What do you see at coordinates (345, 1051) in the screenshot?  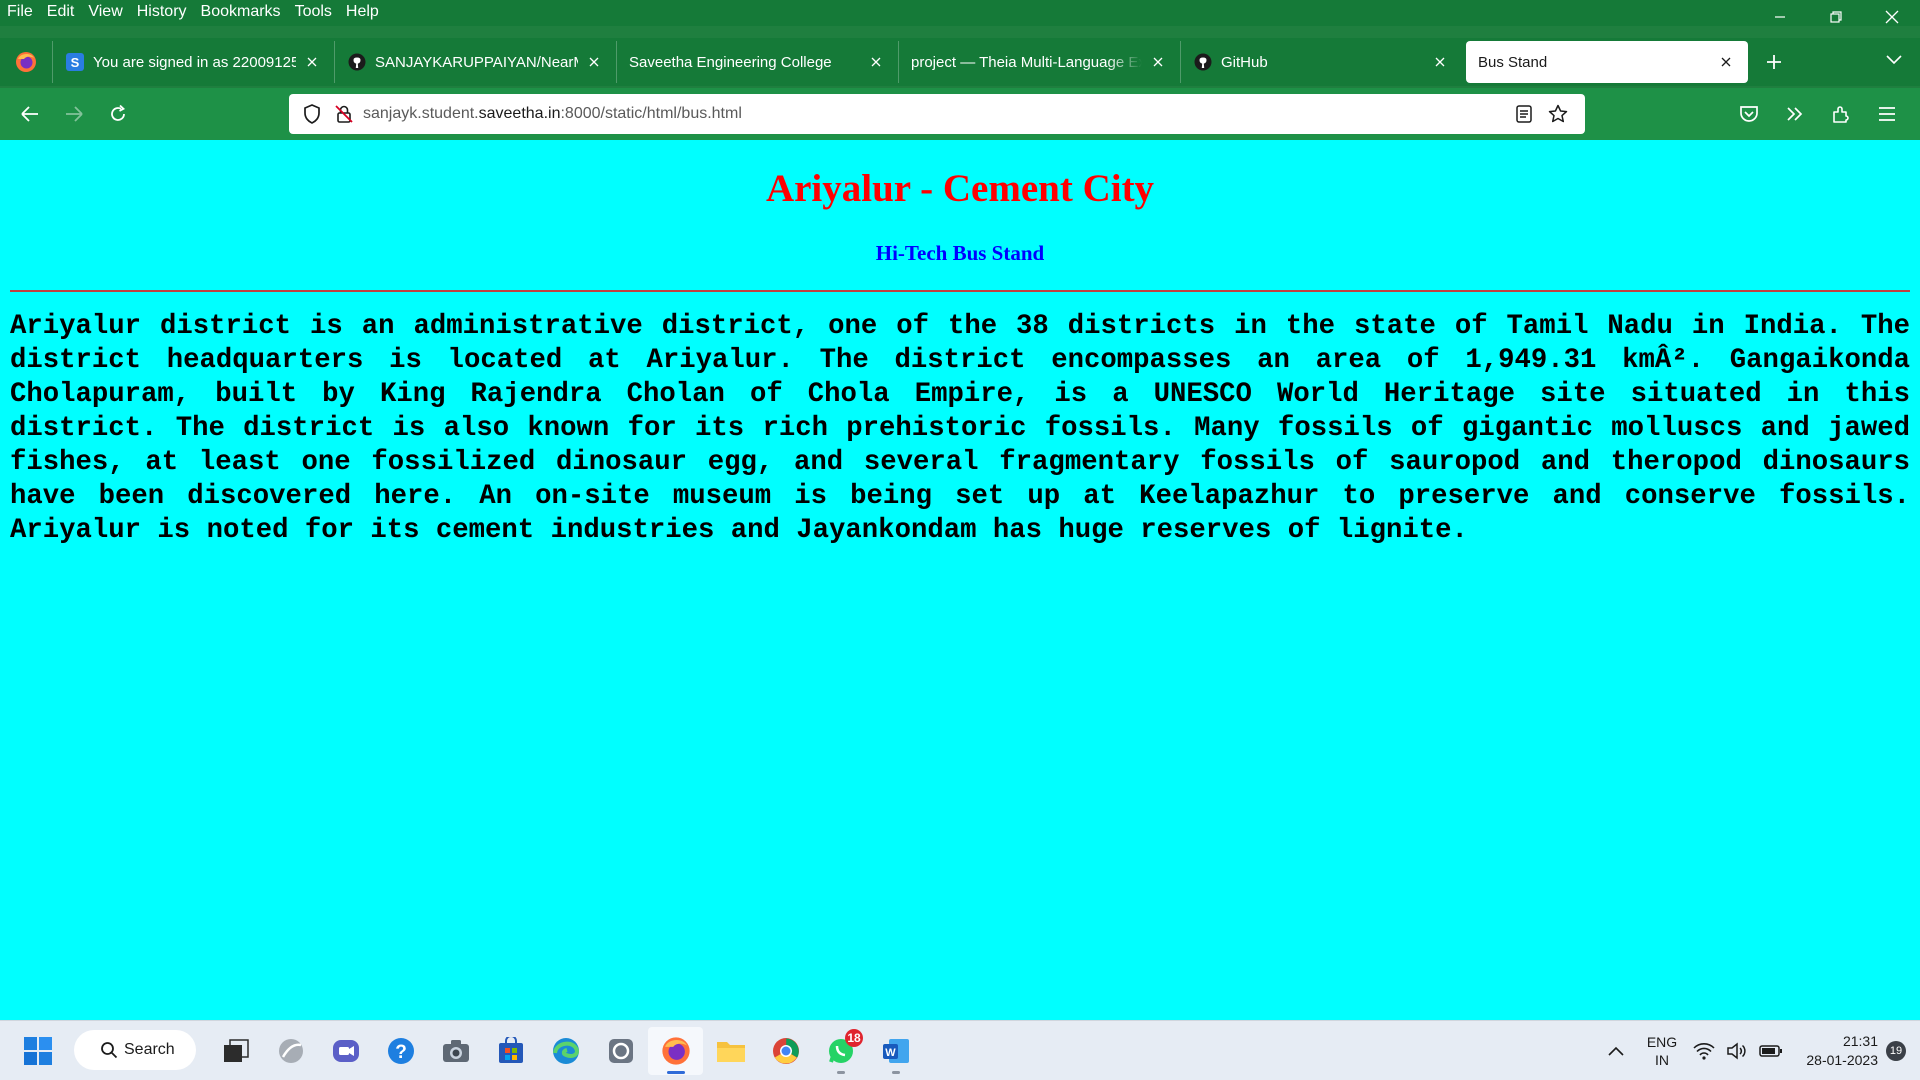 I see `taskbar-teams-app` at bounding box center [345, 1051].